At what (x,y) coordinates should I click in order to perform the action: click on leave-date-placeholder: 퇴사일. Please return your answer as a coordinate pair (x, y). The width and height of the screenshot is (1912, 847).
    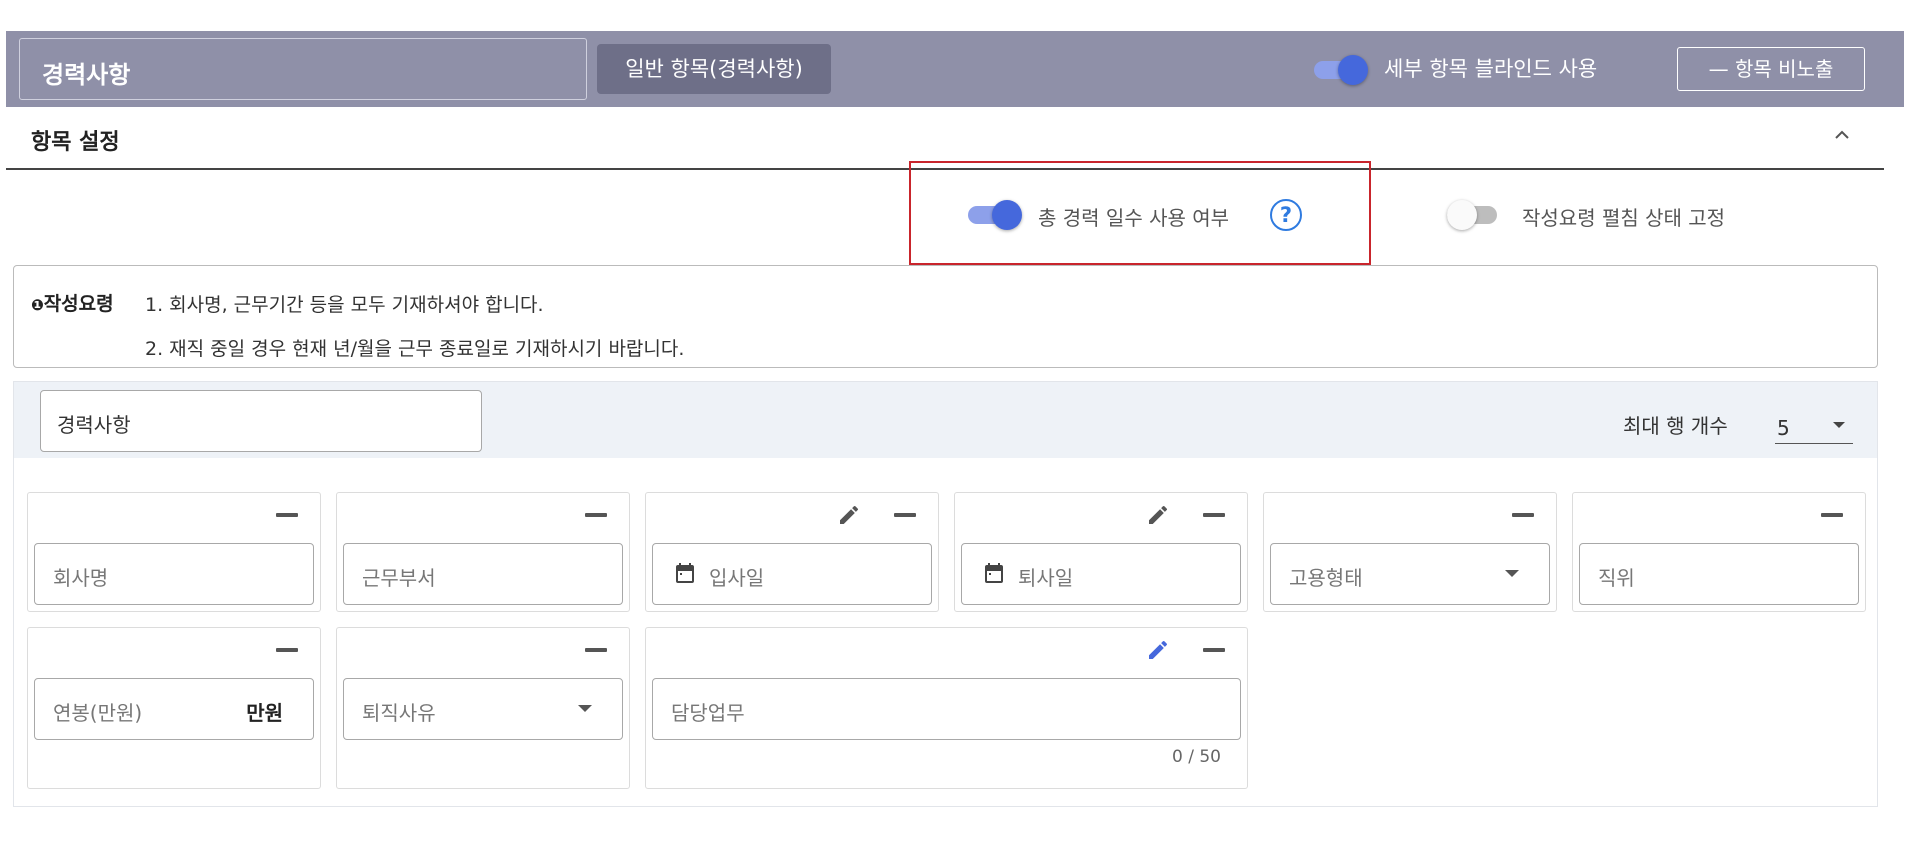
    Looking at the image, I should click on (1046, 578).